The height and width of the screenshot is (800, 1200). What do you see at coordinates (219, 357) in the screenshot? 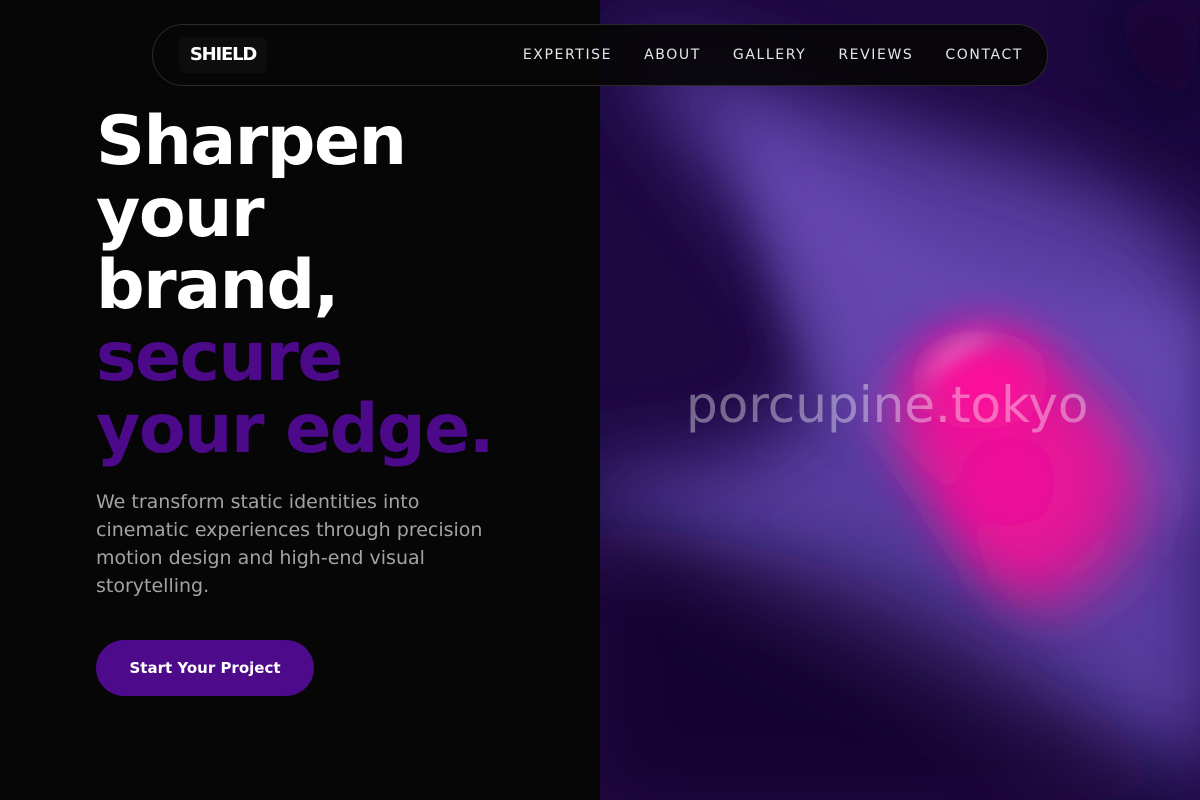
I see `headline-accent-line: secure` at bounding box center [219, 357].